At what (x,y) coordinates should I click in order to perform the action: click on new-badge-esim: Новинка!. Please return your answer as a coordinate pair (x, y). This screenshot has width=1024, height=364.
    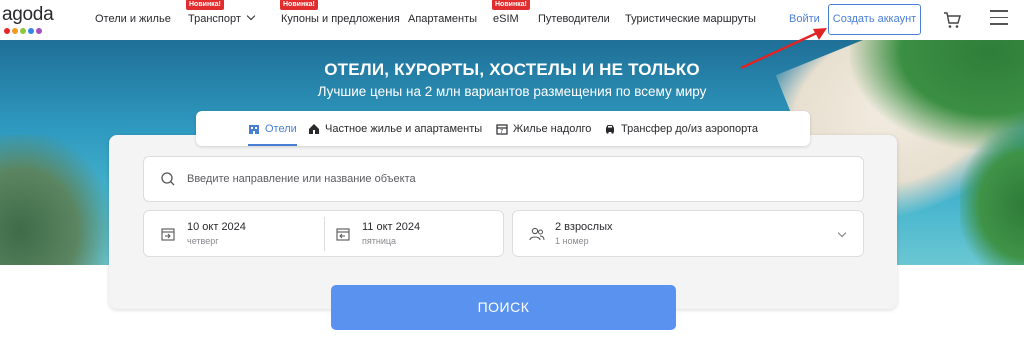
    Looking at the image, I should click on (511, 5).